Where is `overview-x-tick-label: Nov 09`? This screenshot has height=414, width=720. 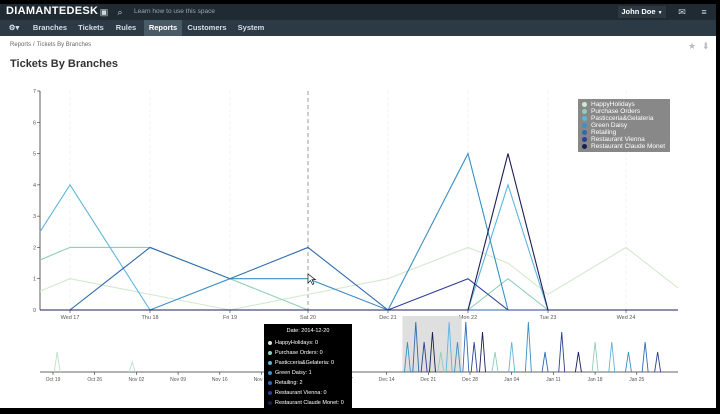 overview-x-tick-label: Nov 09 is located at coordinates (178, 380).